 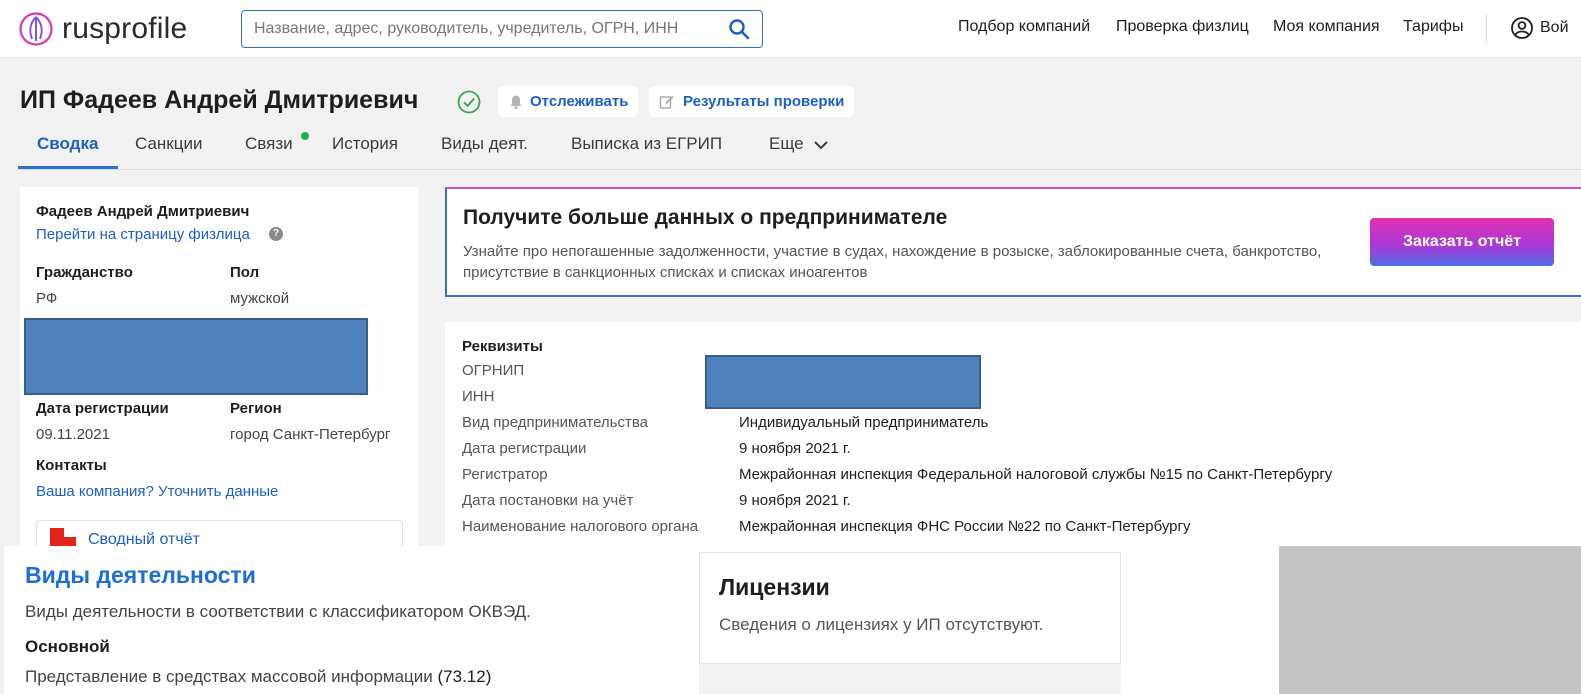 I want to click on main-activity-label: Основной, so click(x=67, y=646).